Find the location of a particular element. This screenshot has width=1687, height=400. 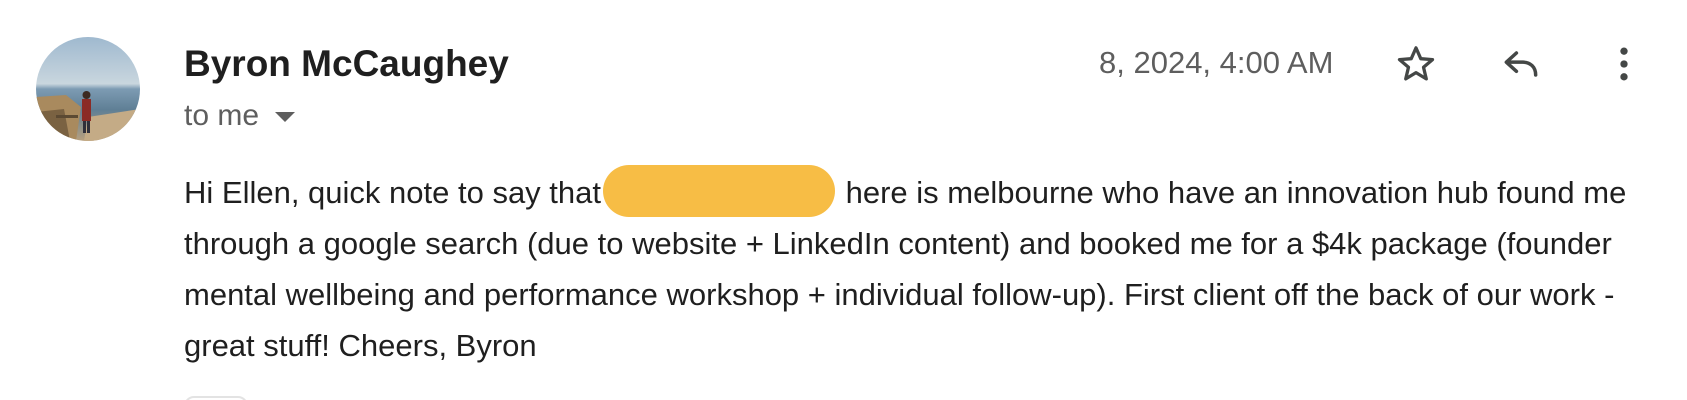

star-button is located at coordinates (1416, 64).